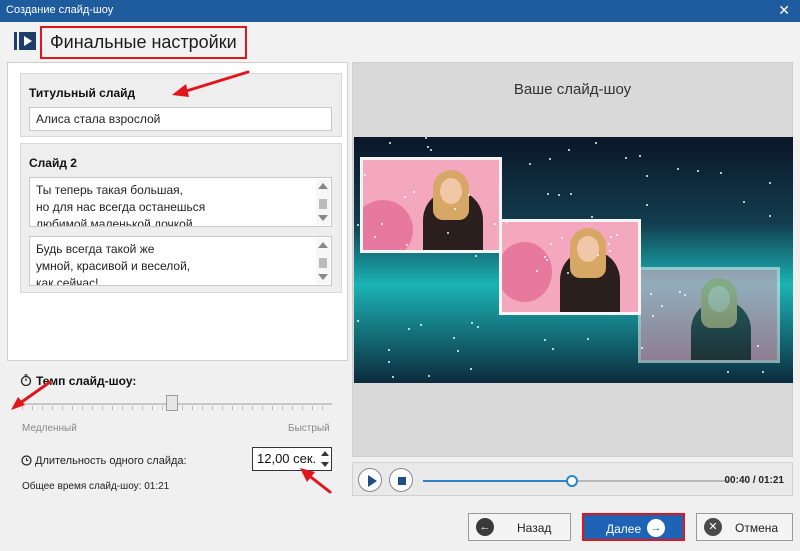  What do you see at coordinates (287, 458) in the screenshot?
I see `slide-duration-value: 12,00 сек.` at bounding box center [287, 458].